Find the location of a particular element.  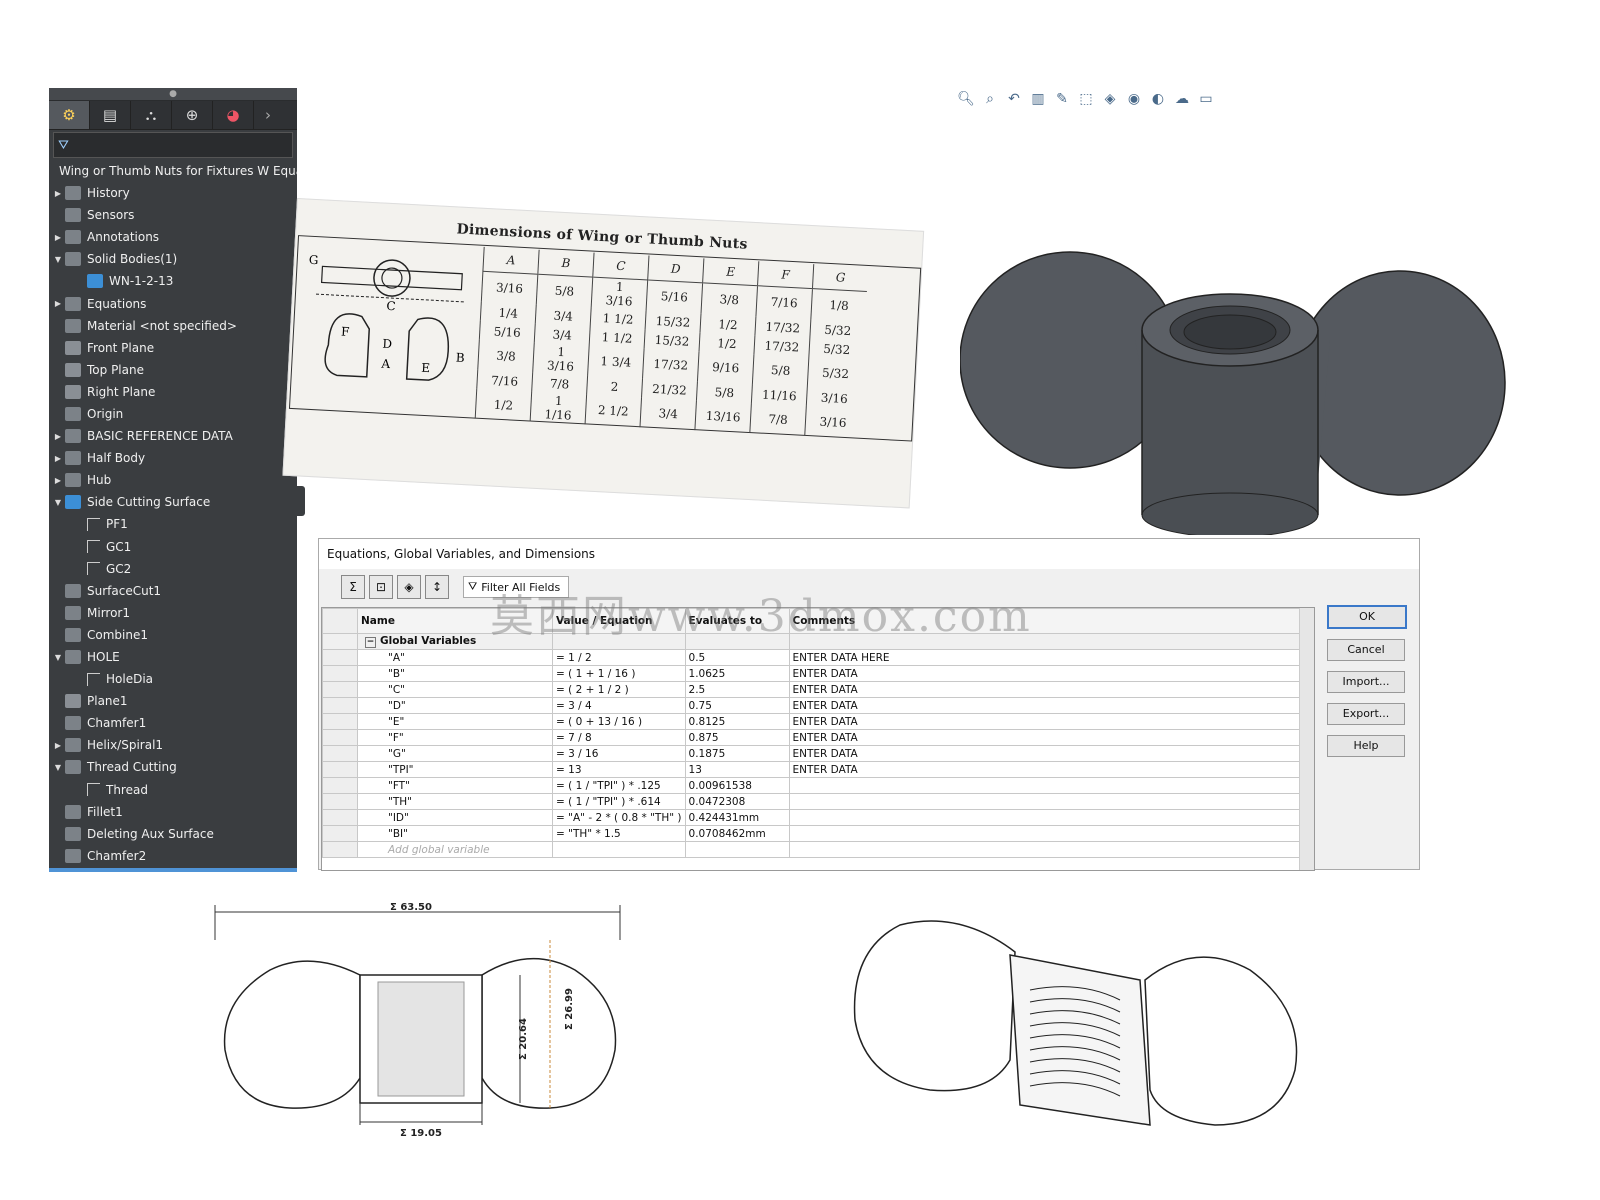

tree-item: HoleDia is located at coordinates (173, 679).